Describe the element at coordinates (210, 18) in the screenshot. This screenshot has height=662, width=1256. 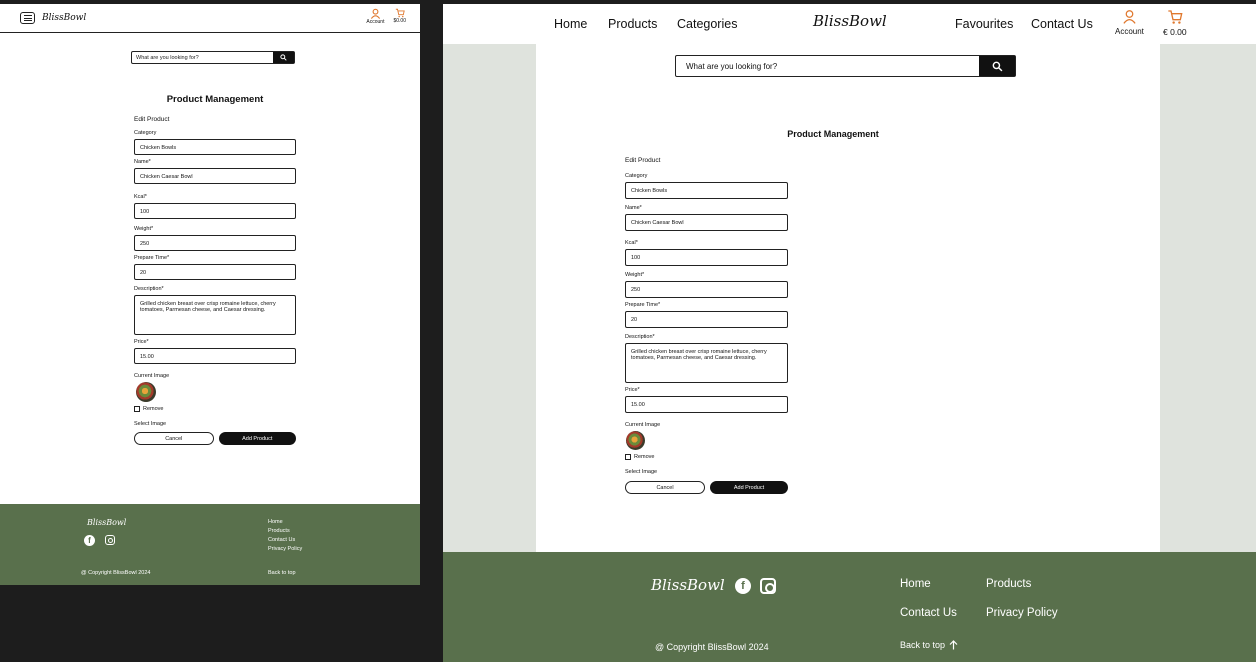
I see `mobile-header: BlissBowl Account $0.00` at that location.